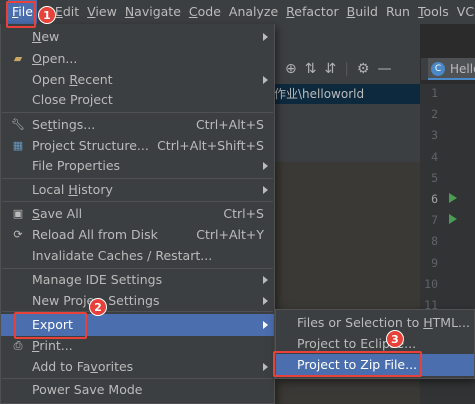 The height and width of the screenshot is (404, 475). I want to click on line-number: 3, so click(434, 135).